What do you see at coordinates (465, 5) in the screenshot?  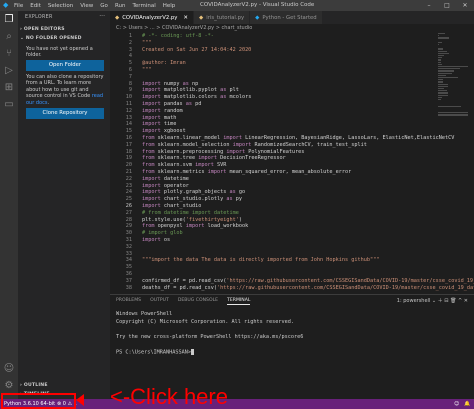 I see `close-window-icon: ✕` at bounding box center [465, 5].